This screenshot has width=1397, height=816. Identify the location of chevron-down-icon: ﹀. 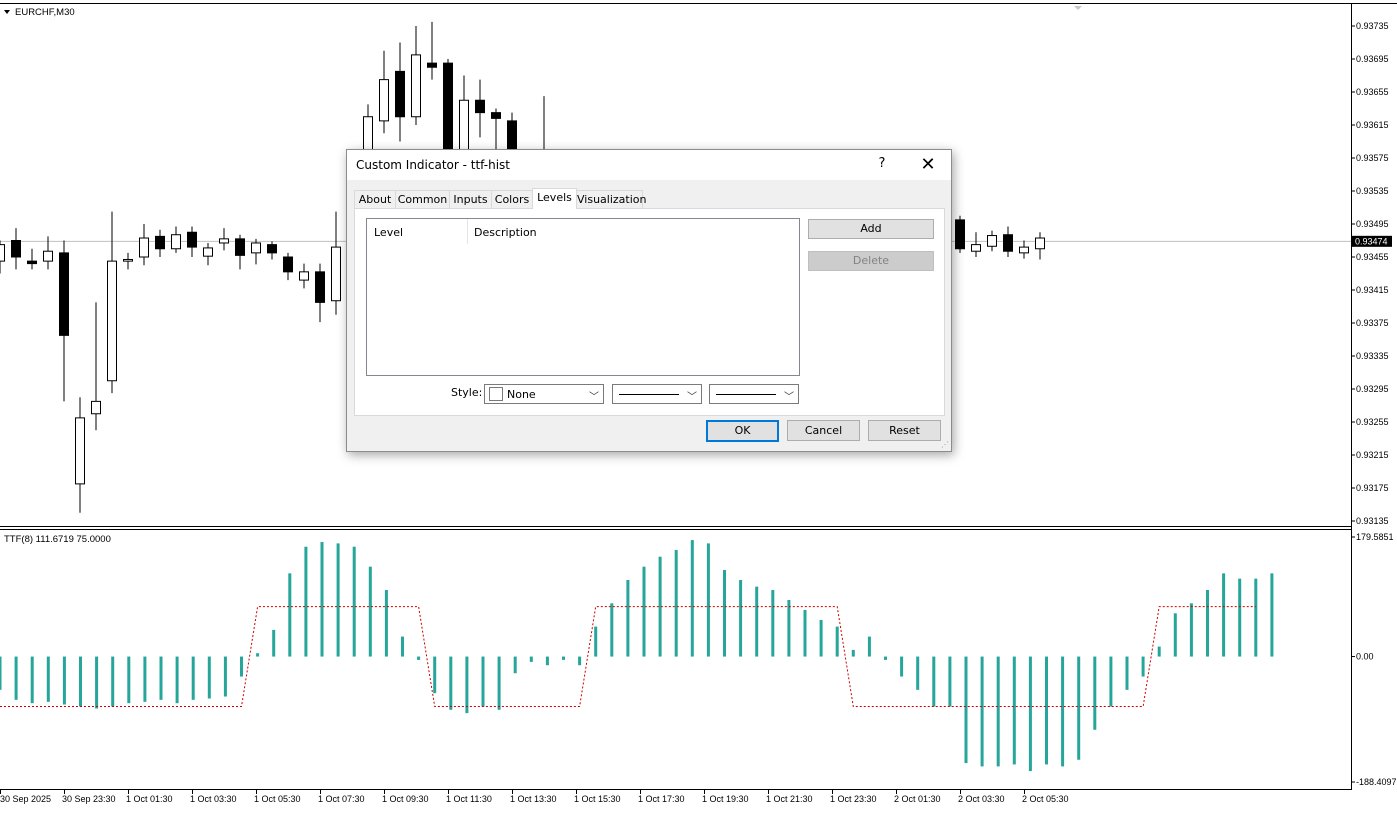
(594, 397).